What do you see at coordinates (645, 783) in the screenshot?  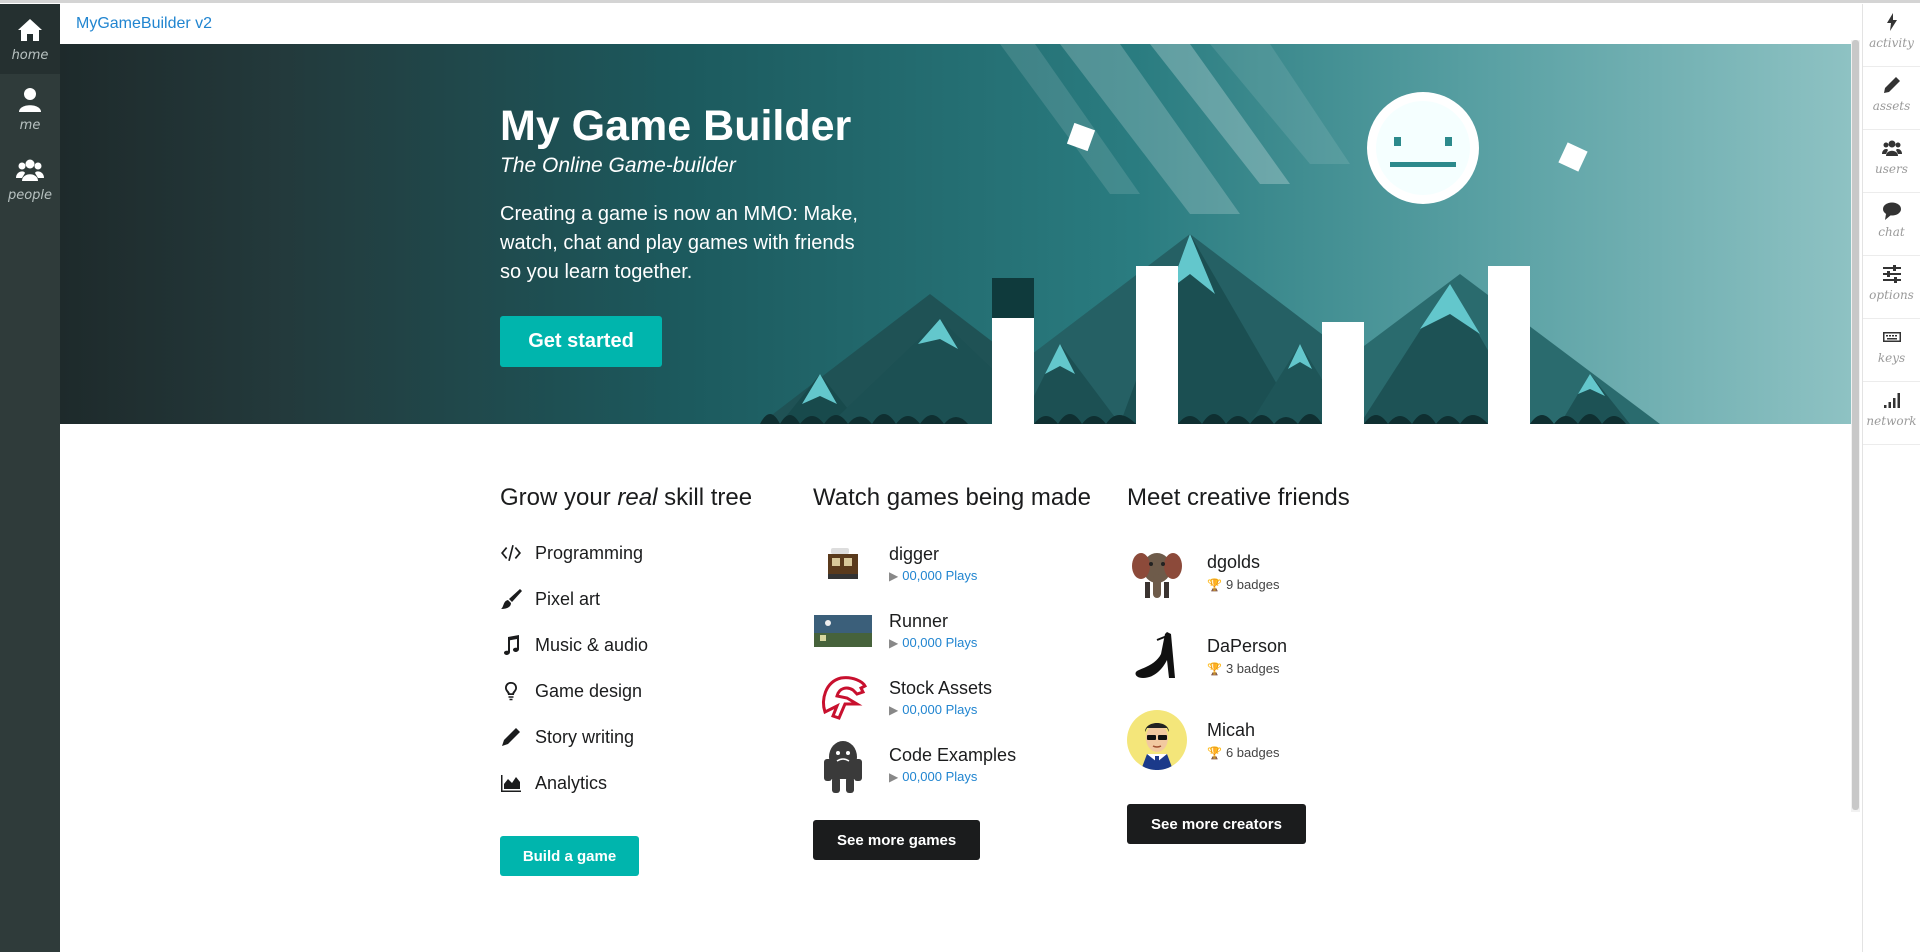 I see `skill-item-analytics: Analytics` at bounding box center [645, 783].